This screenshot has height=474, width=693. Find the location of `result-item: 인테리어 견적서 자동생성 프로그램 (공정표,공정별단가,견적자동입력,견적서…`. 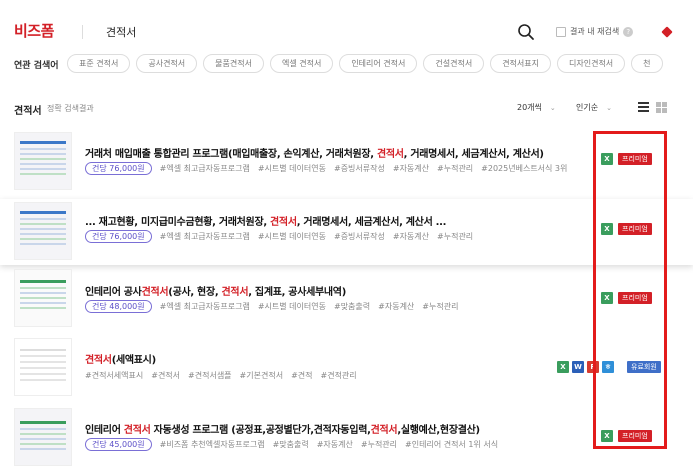

result-item: 인테리어 견적서 자동생성 프로그램 (공정표,공정별단가,견적자동입력,견적서… is located at coordinates (346, 439).